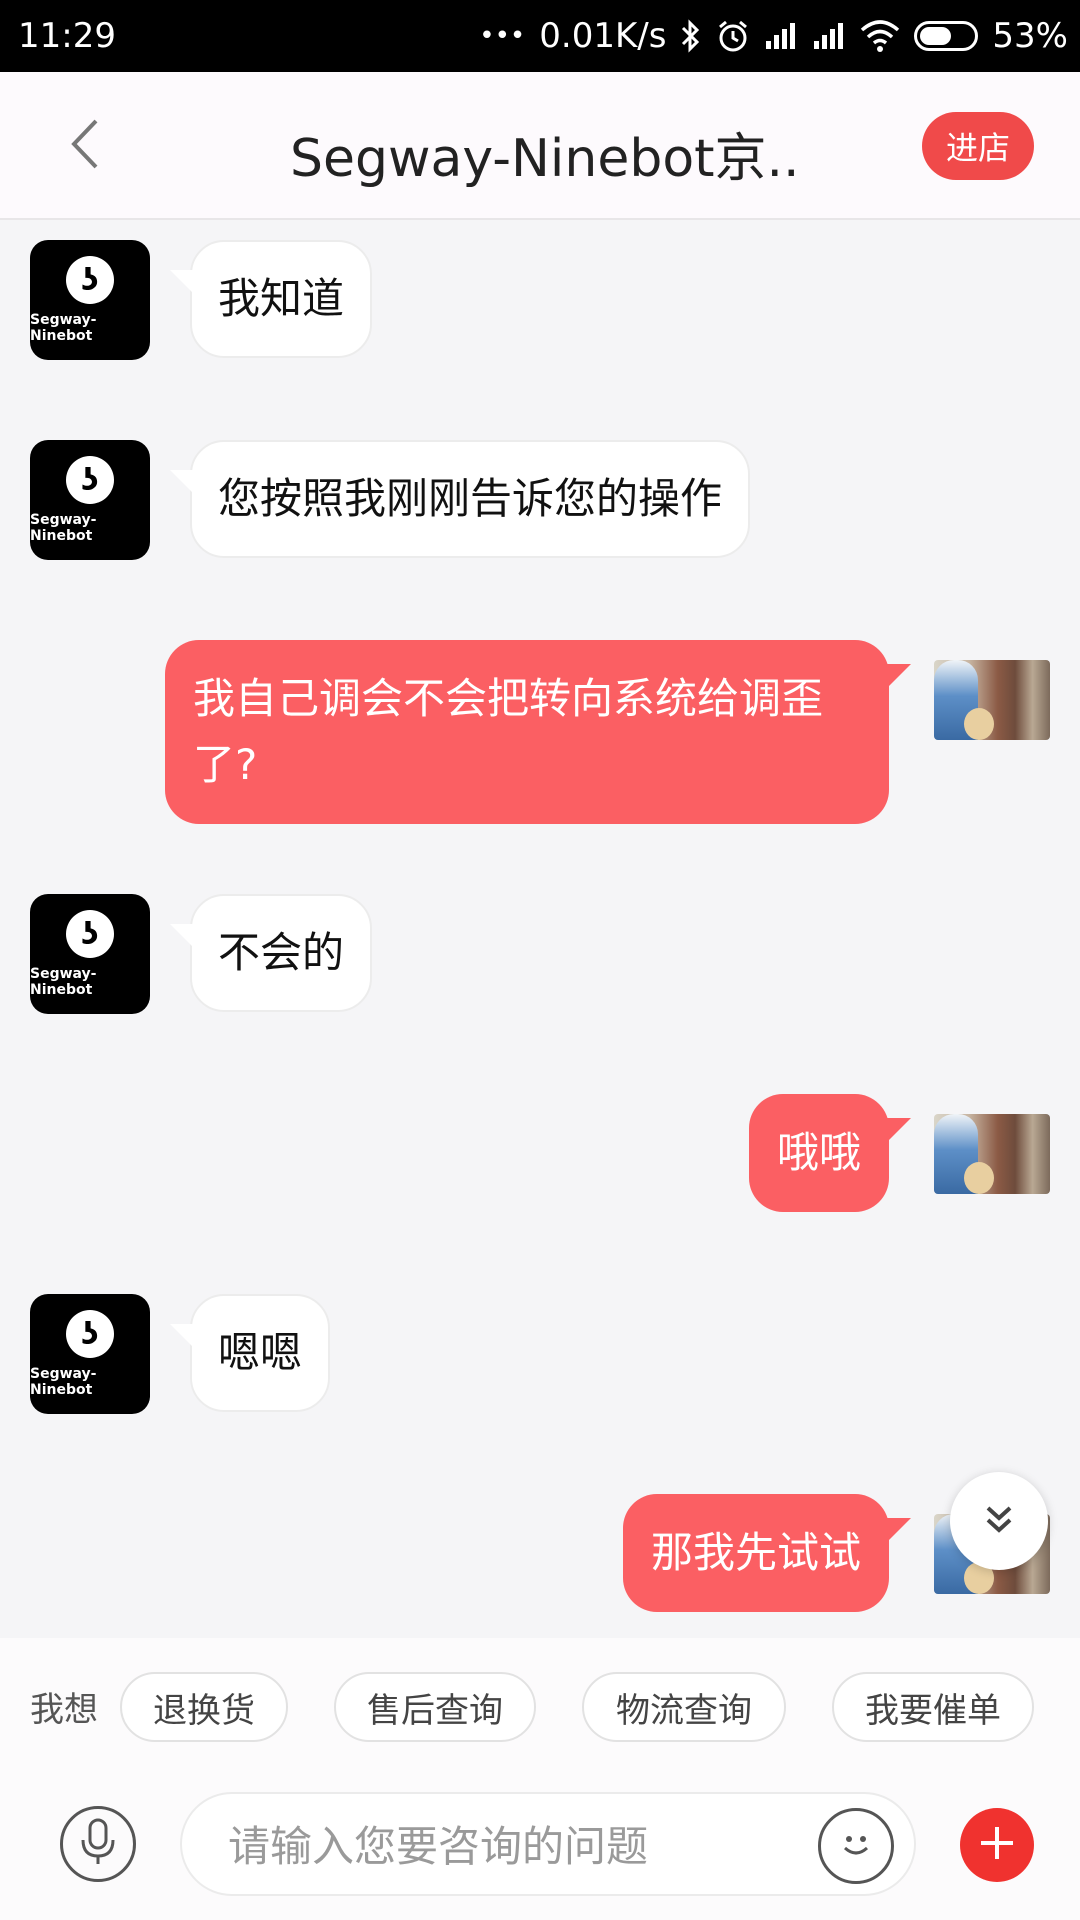  I want to click on input-bar, so click(540, 1844).